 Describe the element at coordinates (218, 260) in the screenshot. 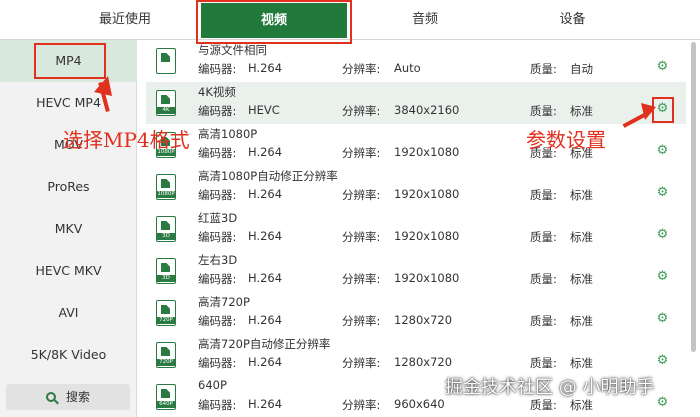

I see `preset-name: 左右3D` at that location.